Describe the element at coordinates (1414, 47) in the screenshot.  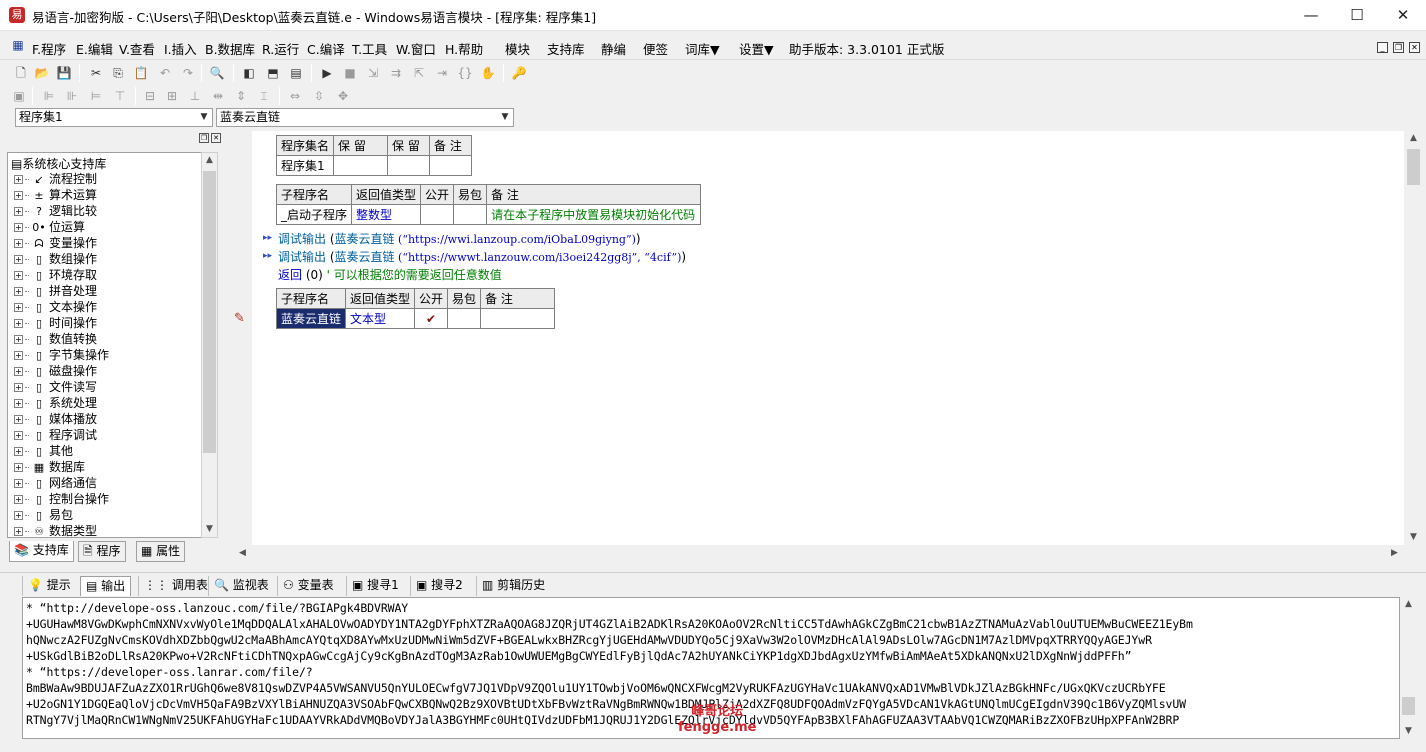
I see `mdi-close-button: ✕` at that location.